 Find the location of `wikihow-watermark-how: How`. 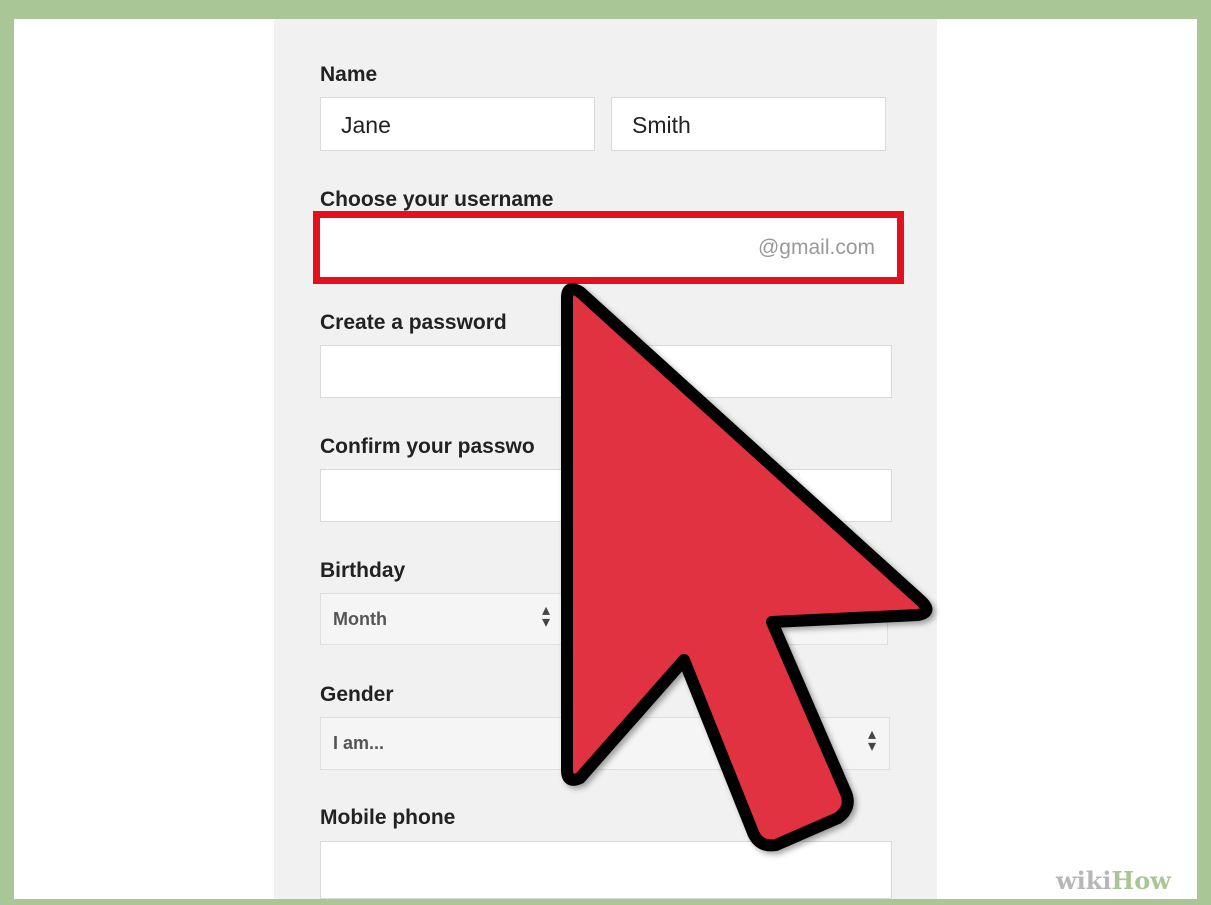

wikihow-watermark-how: How is located at coordinates (1141, 880).